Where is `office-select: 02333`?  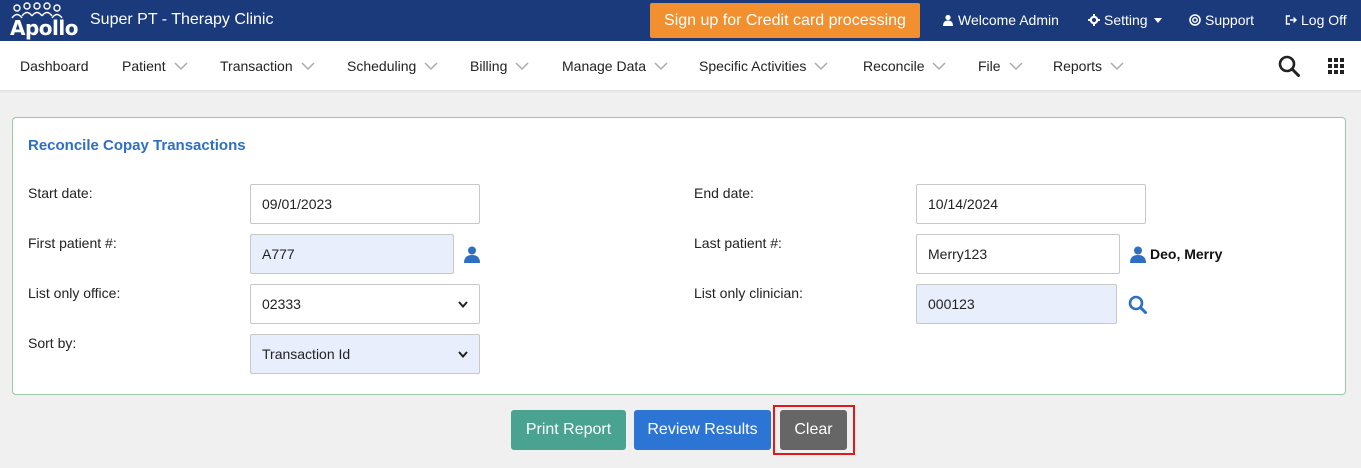 office-select: 02333 is located at coordinates (365, 304).